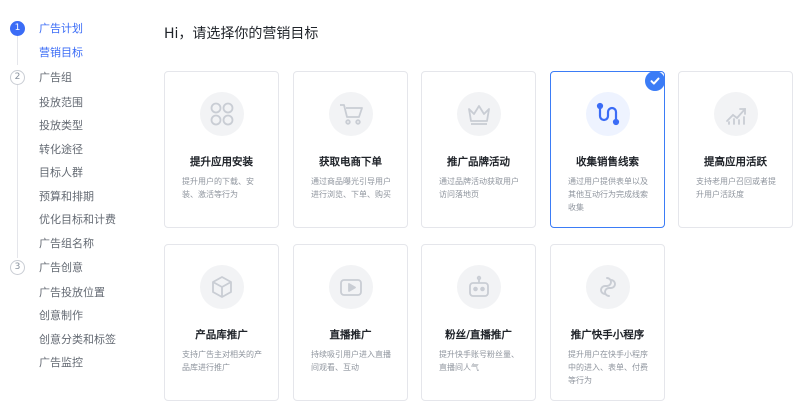 The image size is (800, 401). What do you see at coordinates (55, 78) in the screenshot?
I see `step-label-ad-group: 广告组` at bounding box center [55, 78].